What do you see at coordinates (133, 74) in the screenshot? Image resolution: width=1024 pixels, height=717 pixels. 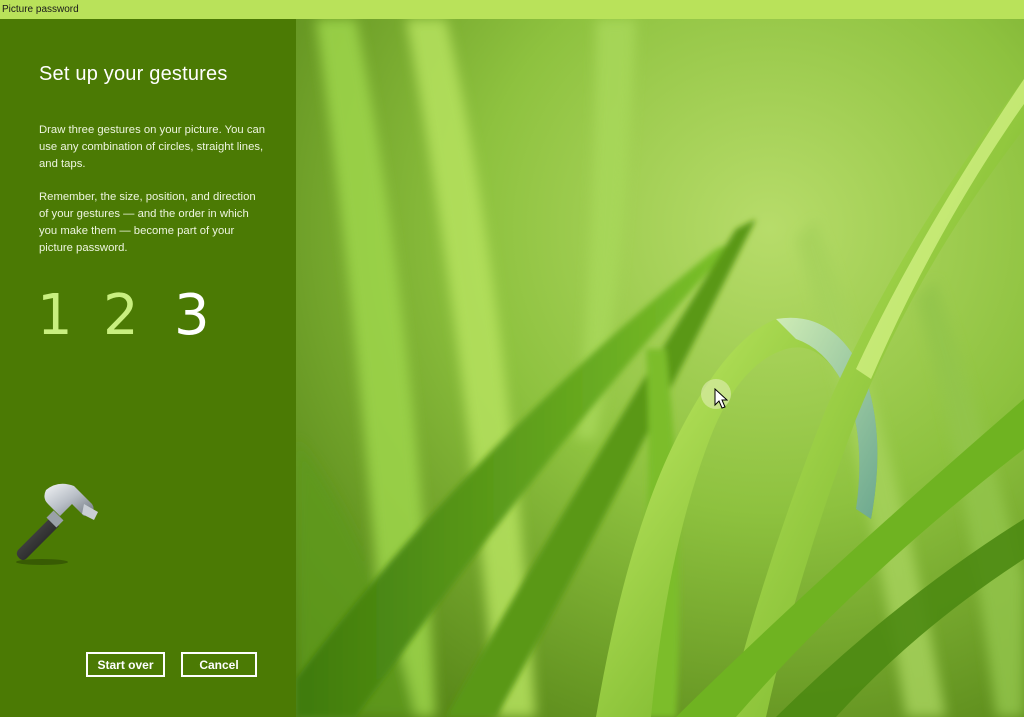 I see `page-title: Set up your gestures` at bounding box center [133, 74].